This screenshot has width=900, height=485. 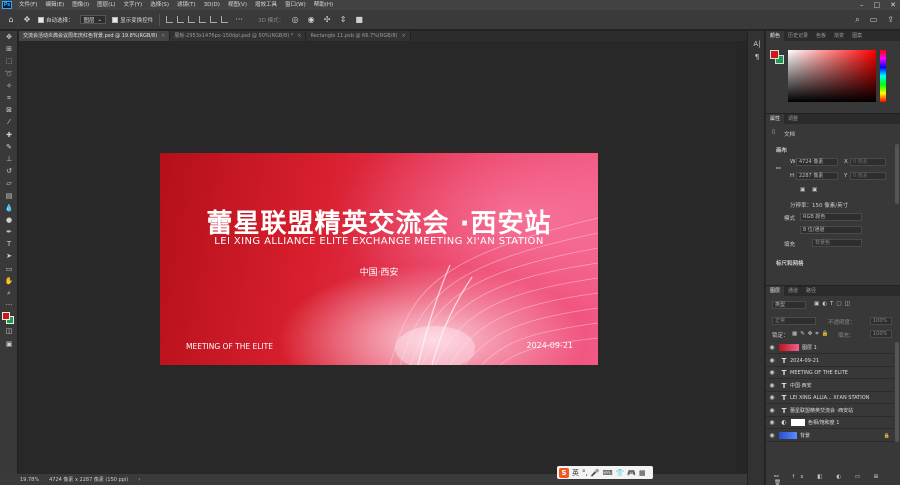 I want to click on tab-channels: 通道, so click(x=793, y=291).